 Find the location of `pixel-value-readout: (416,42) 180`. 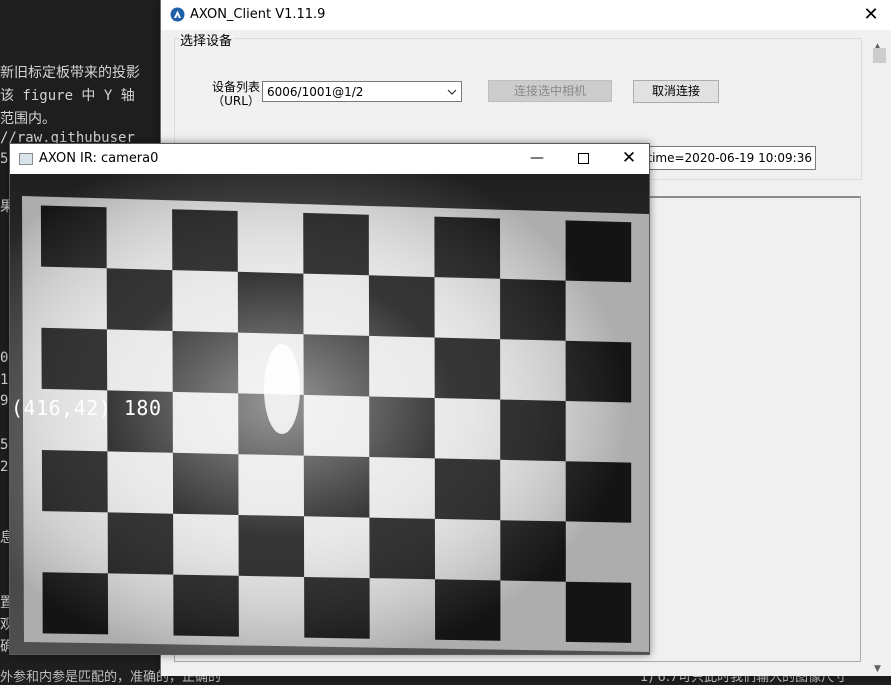

pixel-value-readout: (416,42) 180 is located at coordinates (86, 408).